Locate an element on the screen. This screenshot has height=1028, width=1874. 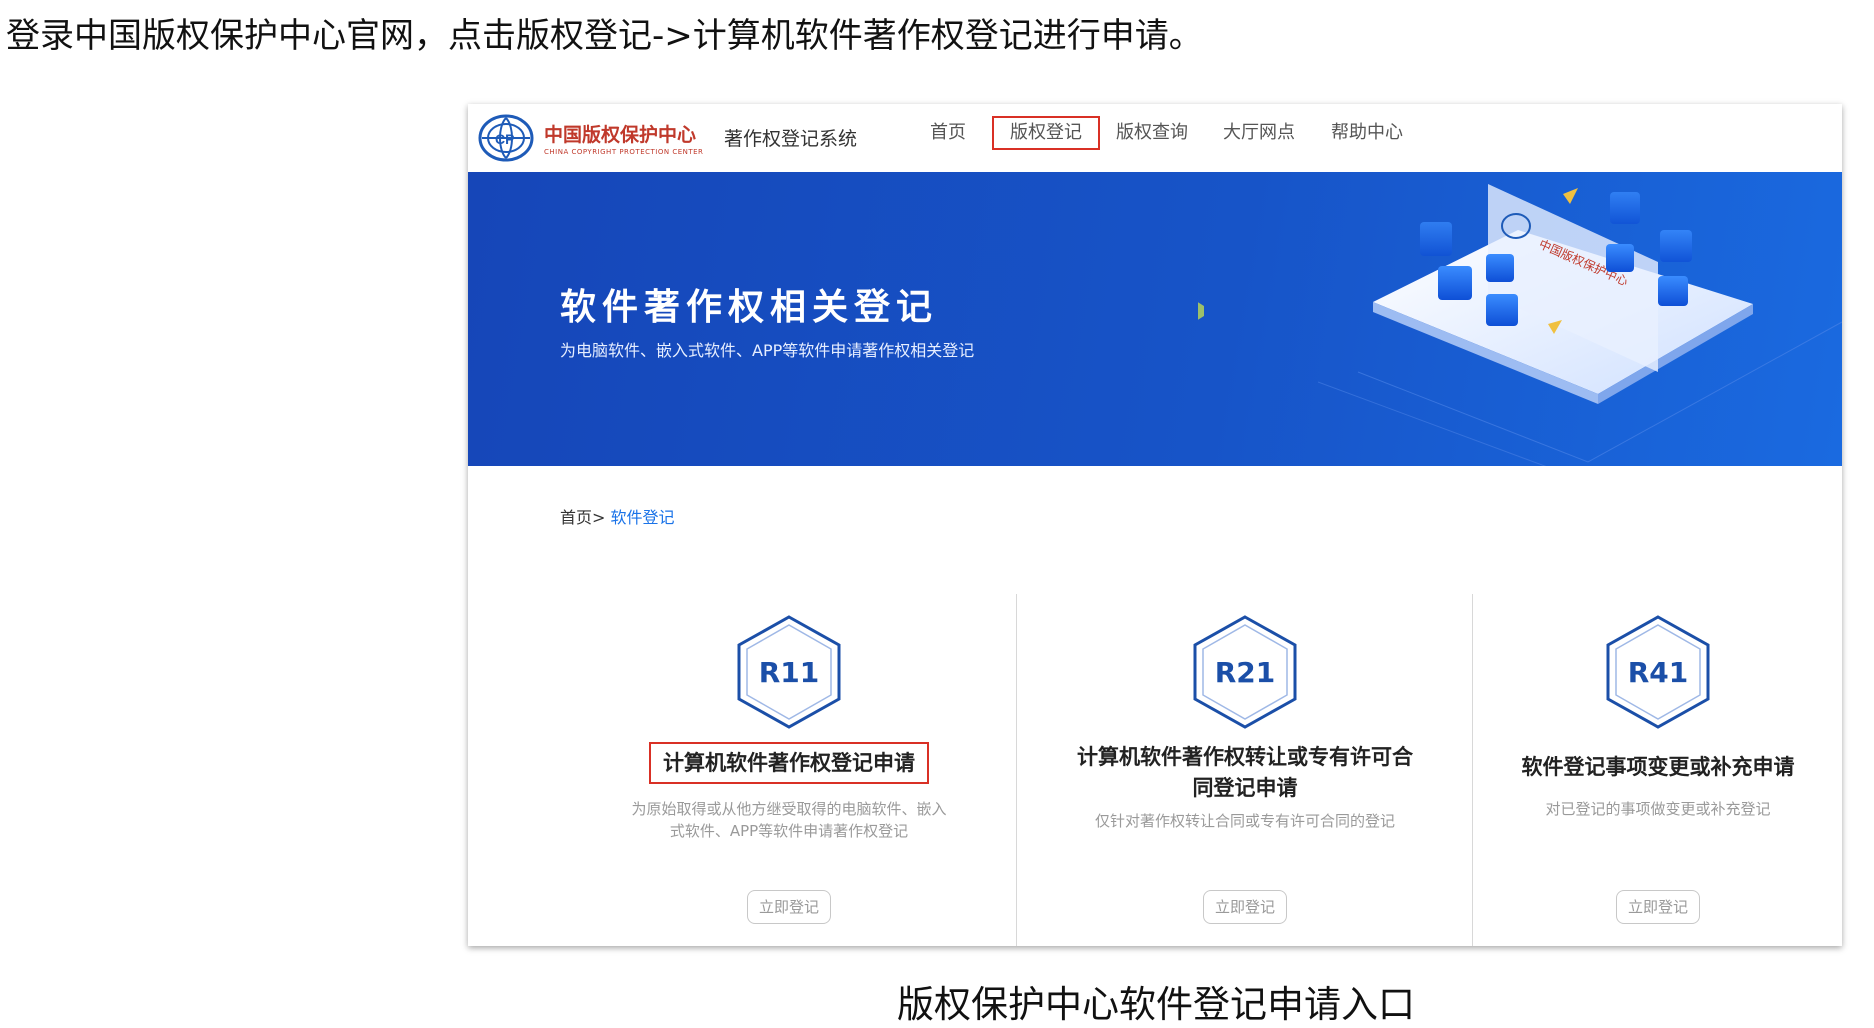
card-title-line: 同登记申请 is located at coordinates (1245, 788).